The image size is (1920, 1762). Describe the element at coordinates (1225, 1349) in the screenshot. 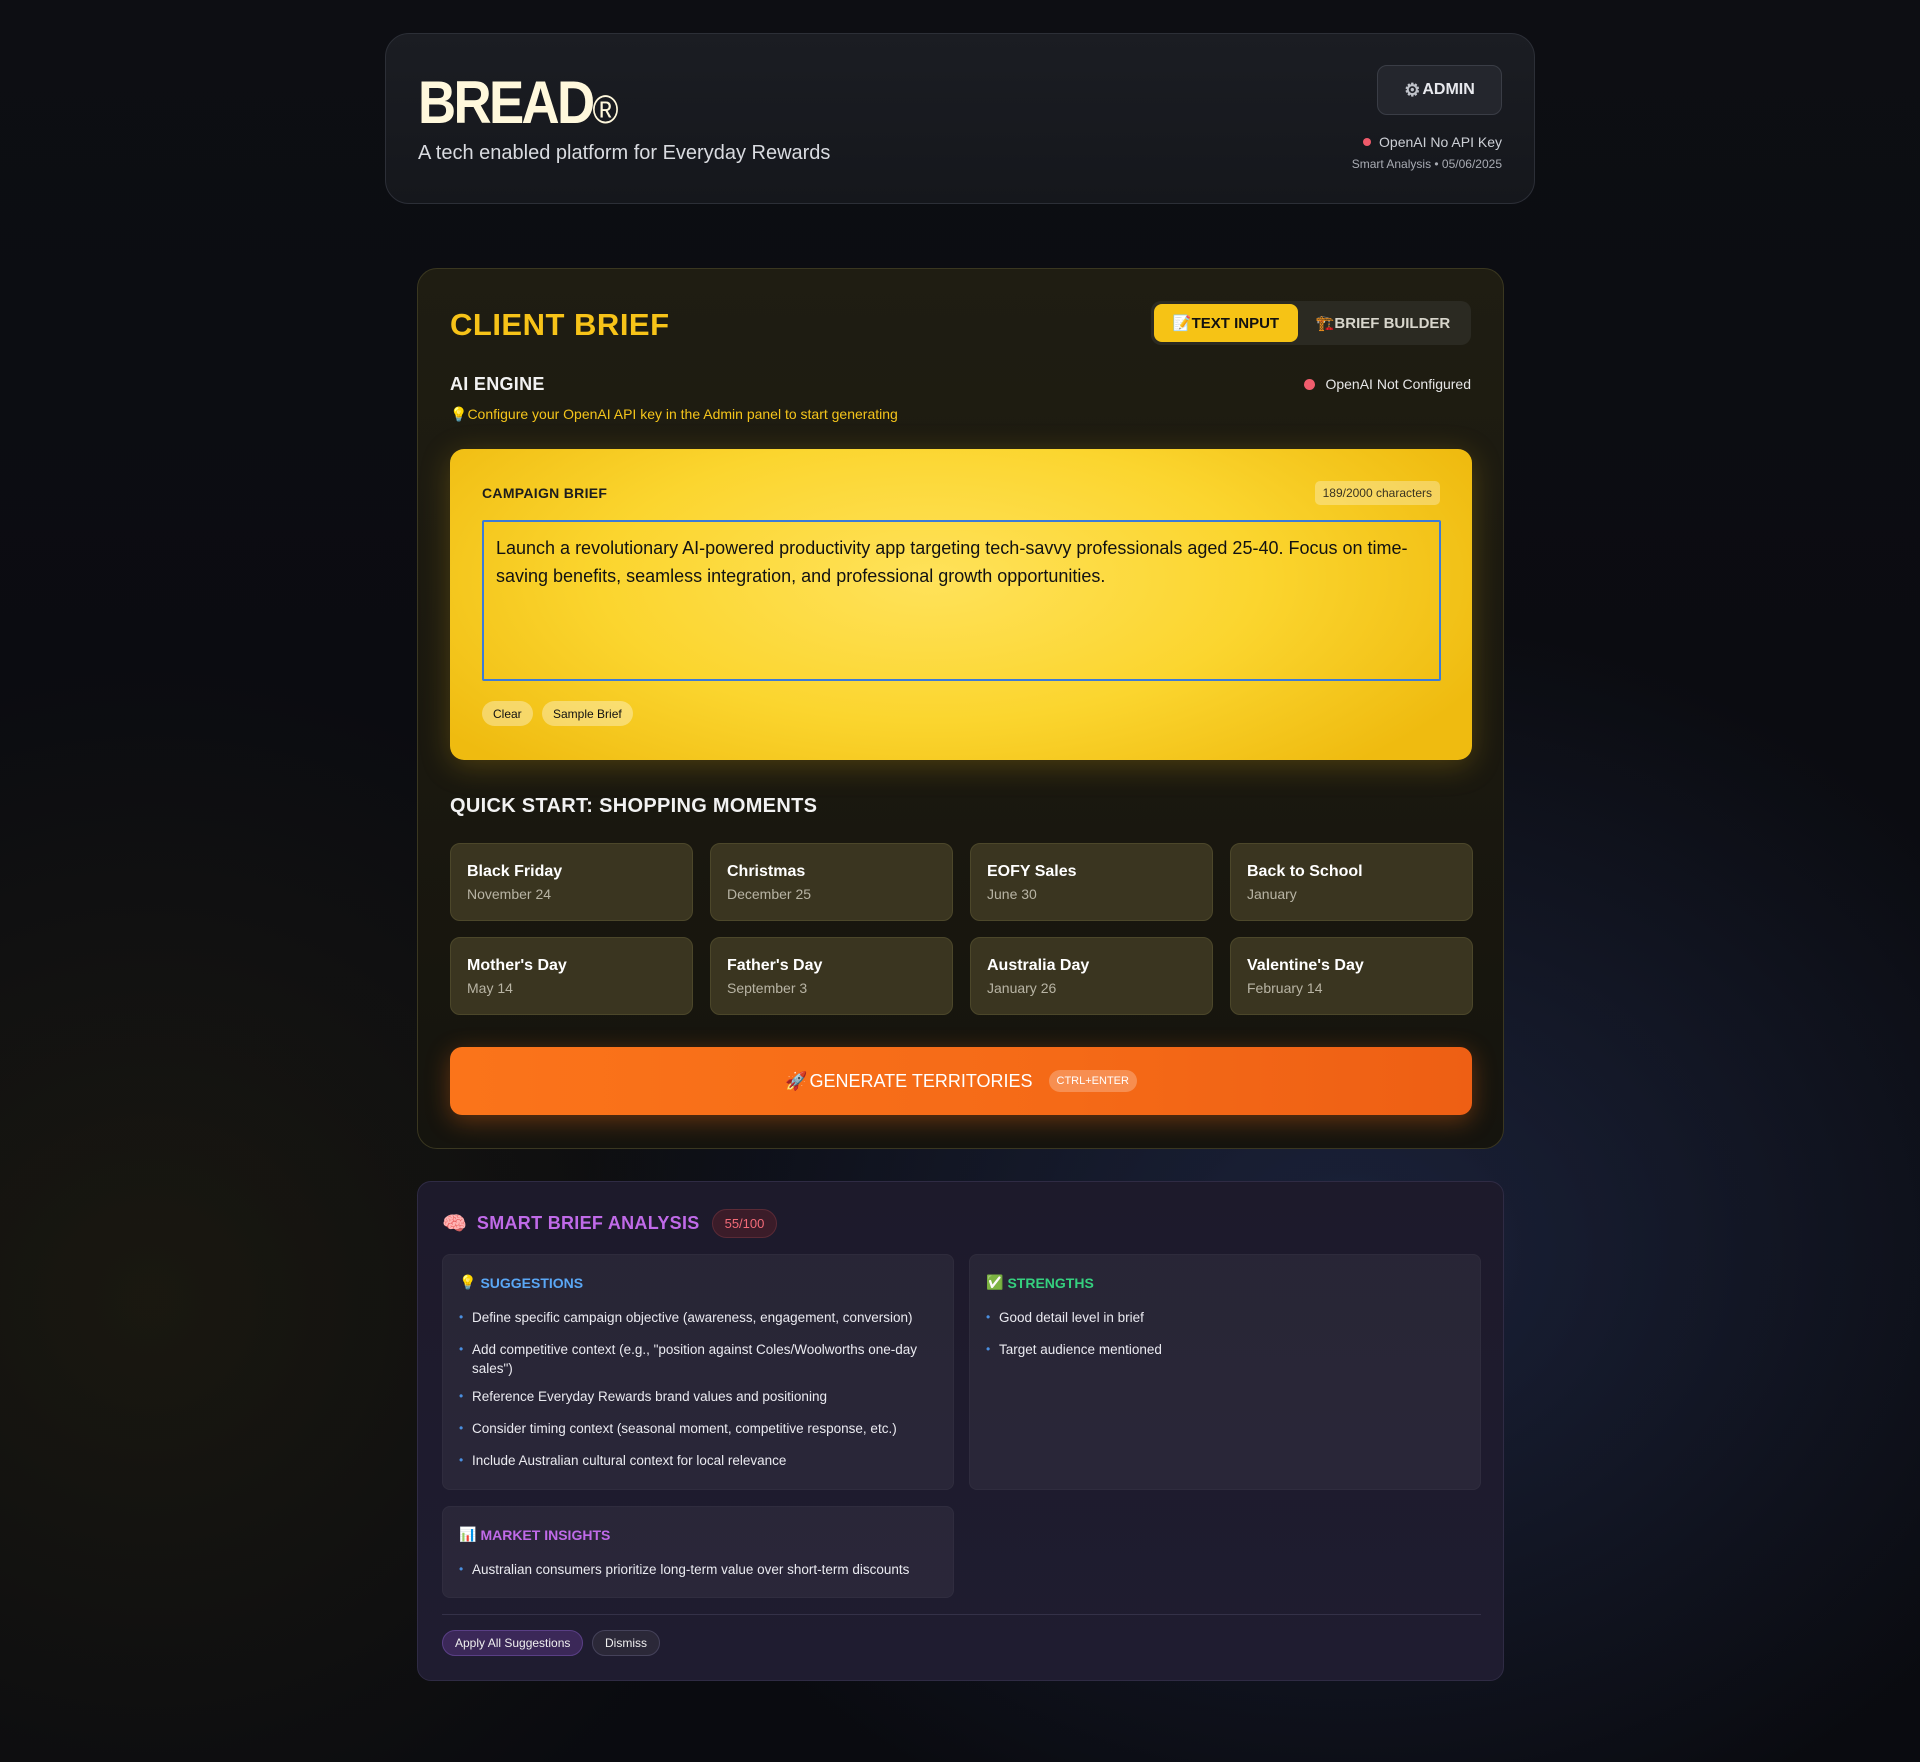

I see `list-item: Target audience mentioned` at that location.